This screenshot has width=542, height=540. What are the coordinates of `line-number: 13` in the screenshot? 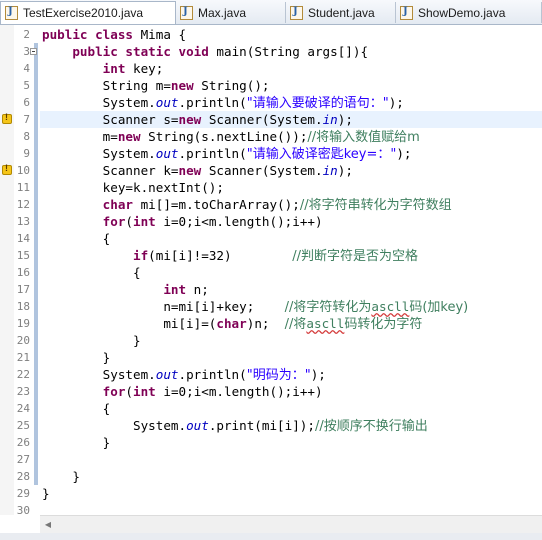 It's located at (23, 221).